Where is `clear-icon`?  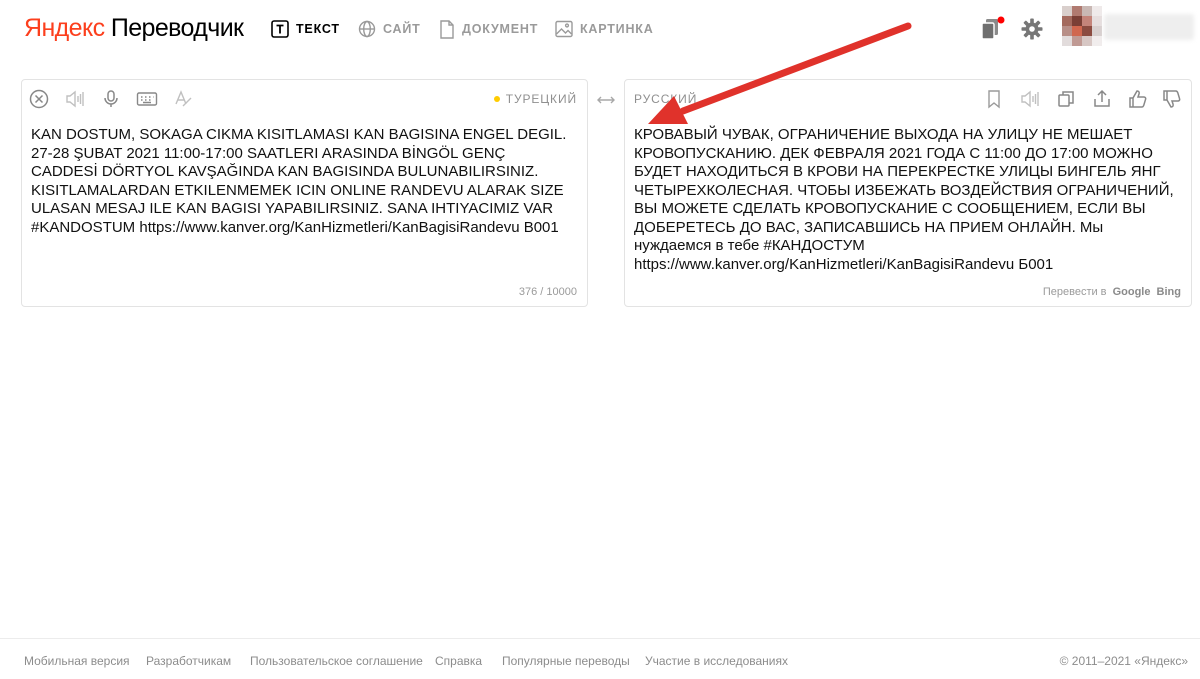
clear-icon is located at coordinates (39, 101).